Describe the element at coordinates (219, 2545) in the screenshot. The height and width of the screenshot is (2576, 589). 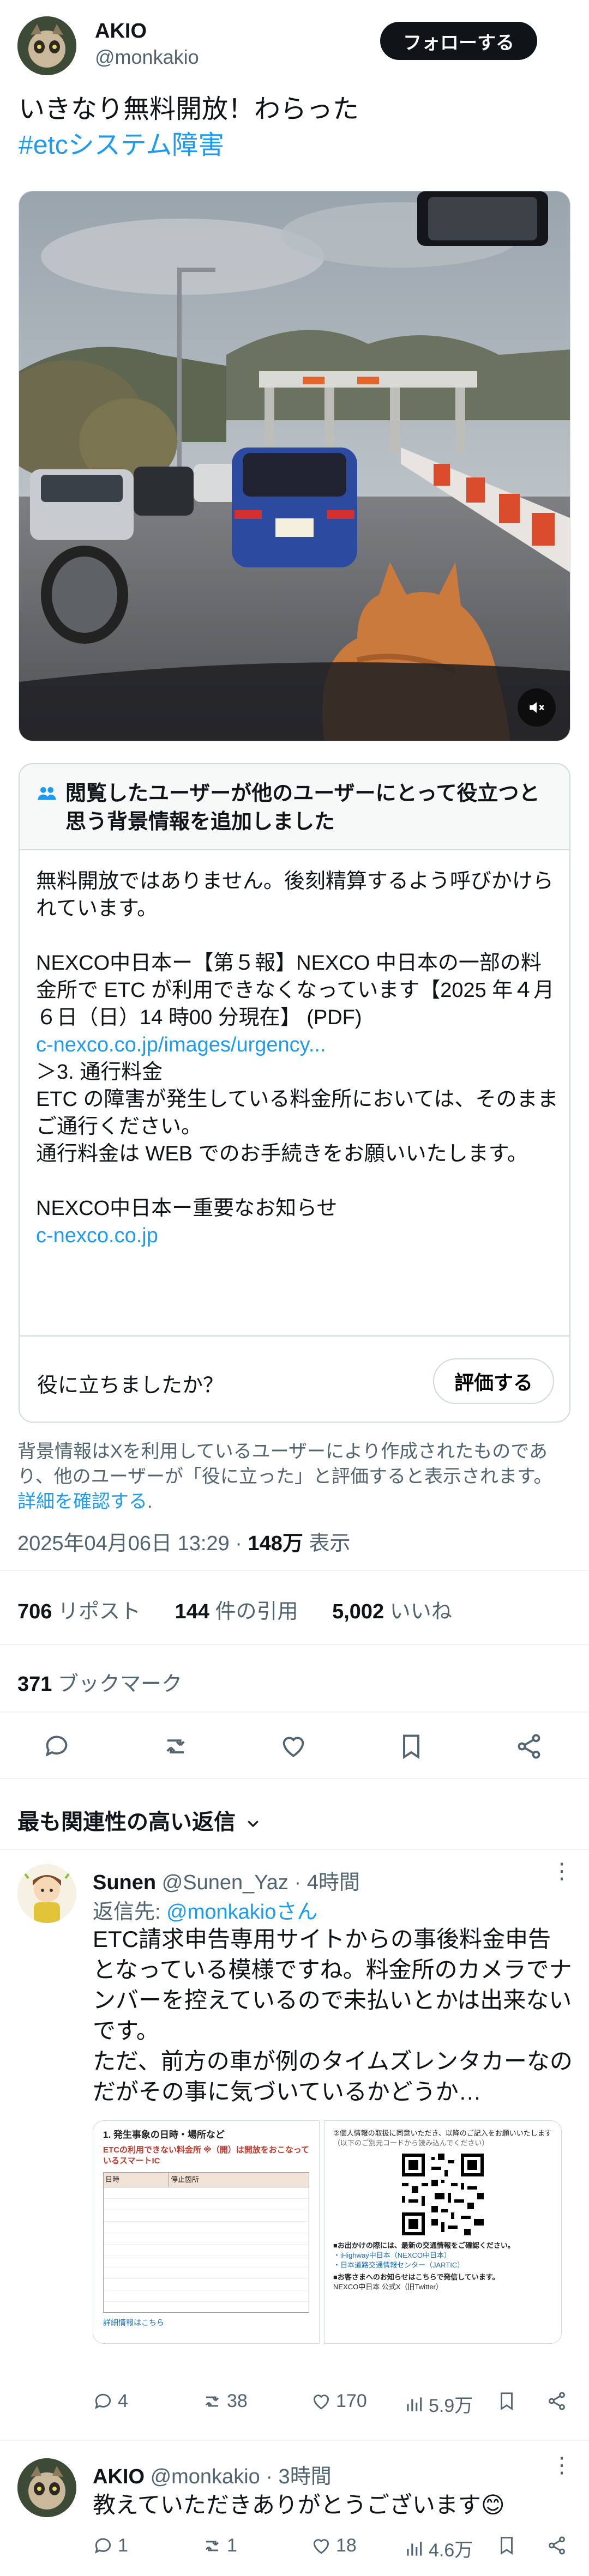
I see `reply-reposts: 1` at that location.